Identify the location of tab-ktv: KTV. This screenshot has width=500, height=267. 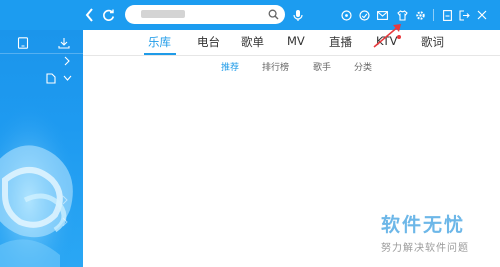
(387, 41).